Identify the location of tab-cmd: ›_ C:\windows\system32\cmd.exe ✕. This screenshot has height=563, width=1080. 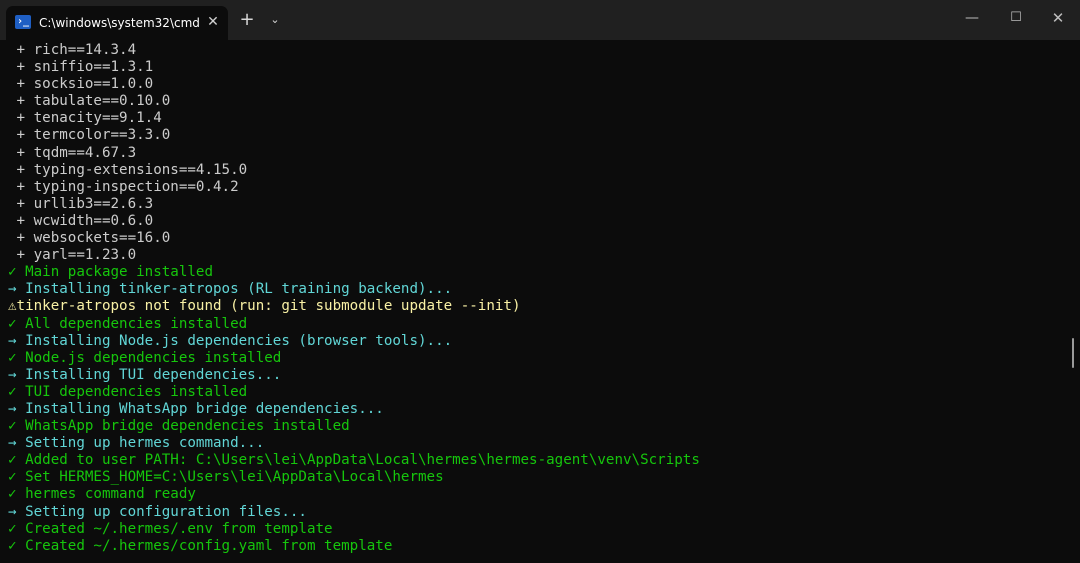
(117, 23).